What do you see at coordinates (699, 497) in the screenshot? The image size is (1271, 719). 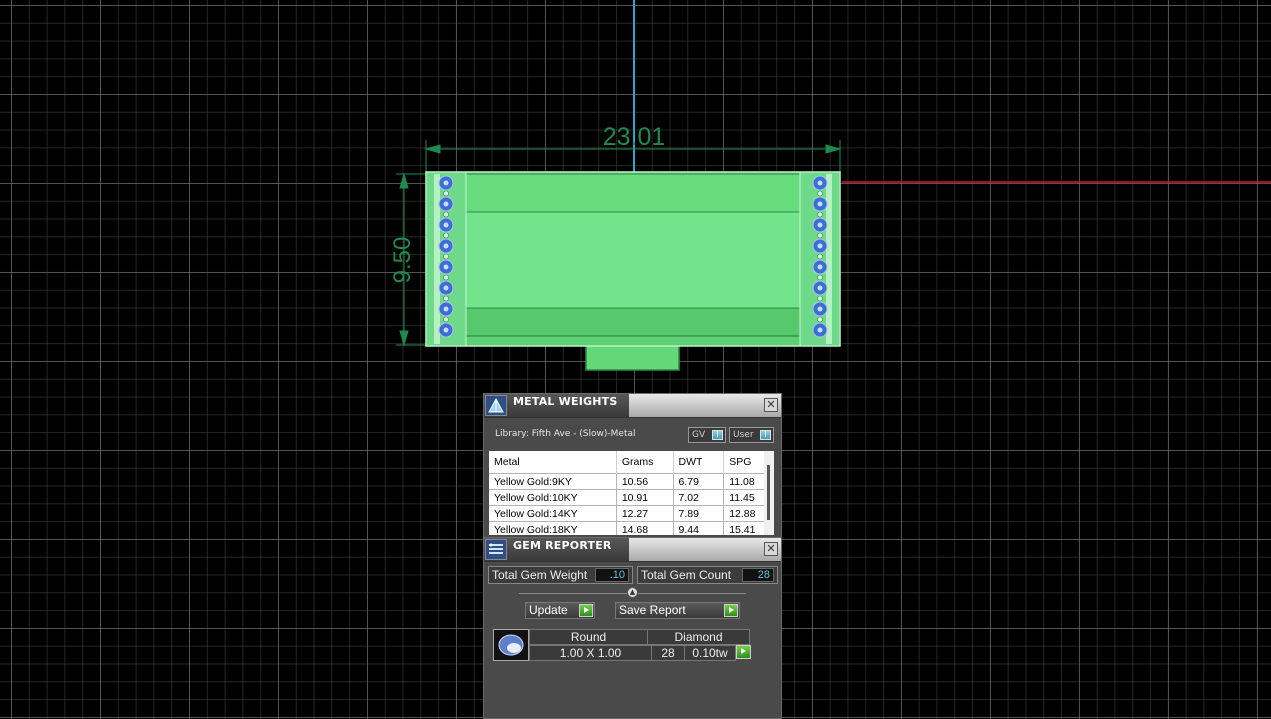 I see `dwt-cell: 7.02` at bounding box center [699, 497].